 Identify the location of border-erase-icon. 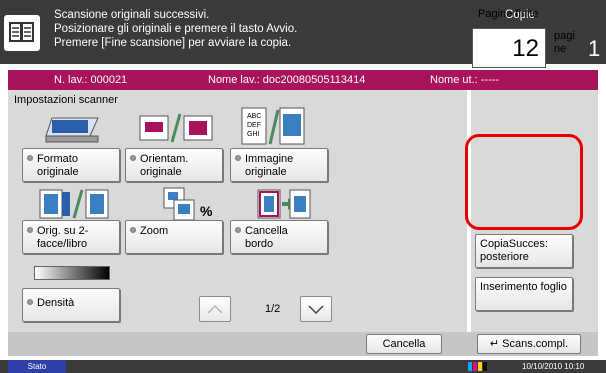
(284, 204).